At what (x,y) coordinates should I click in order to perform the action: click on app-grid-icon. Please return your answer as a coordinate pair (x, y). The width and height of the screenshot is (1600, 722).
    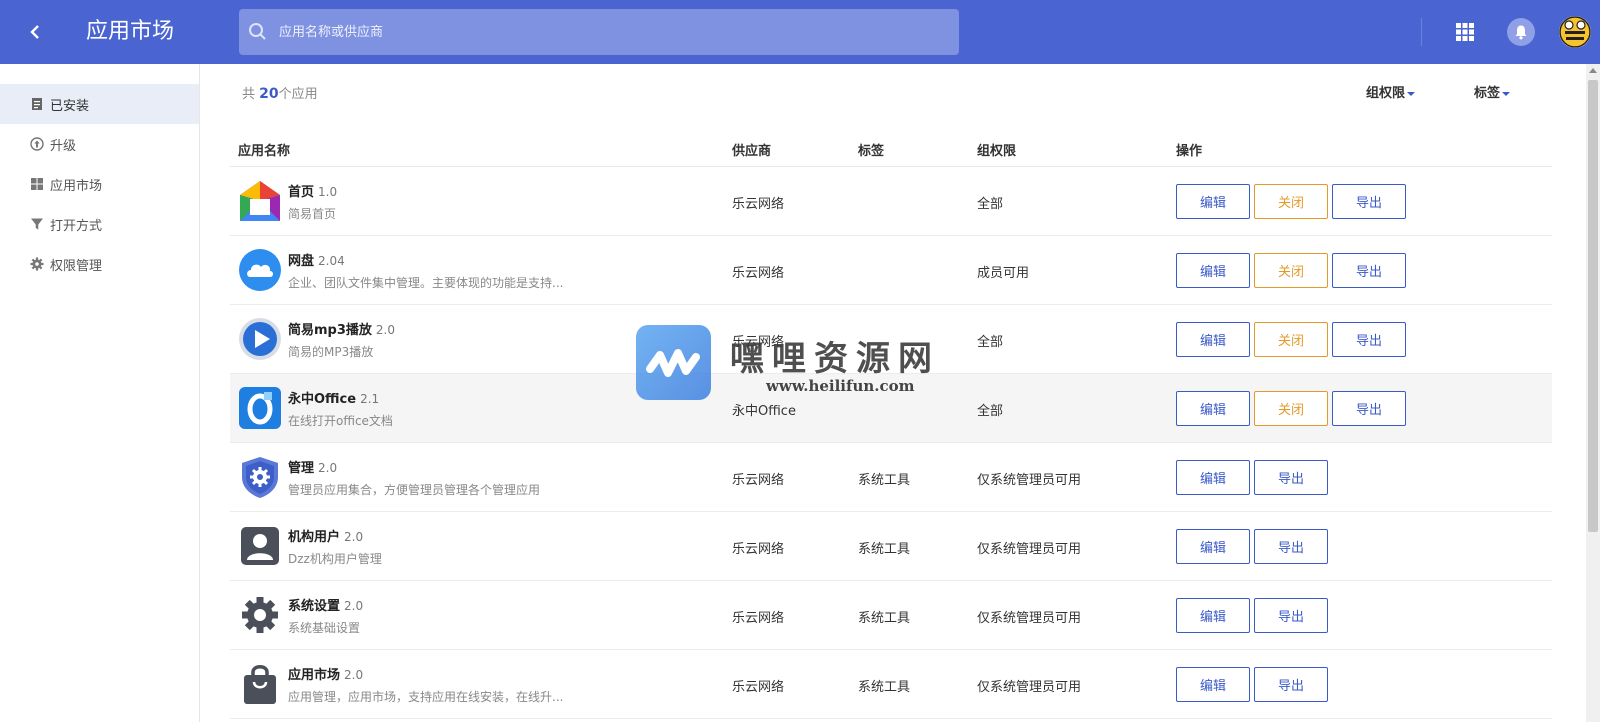
    Looking at the image, I should click on (1465, 32).